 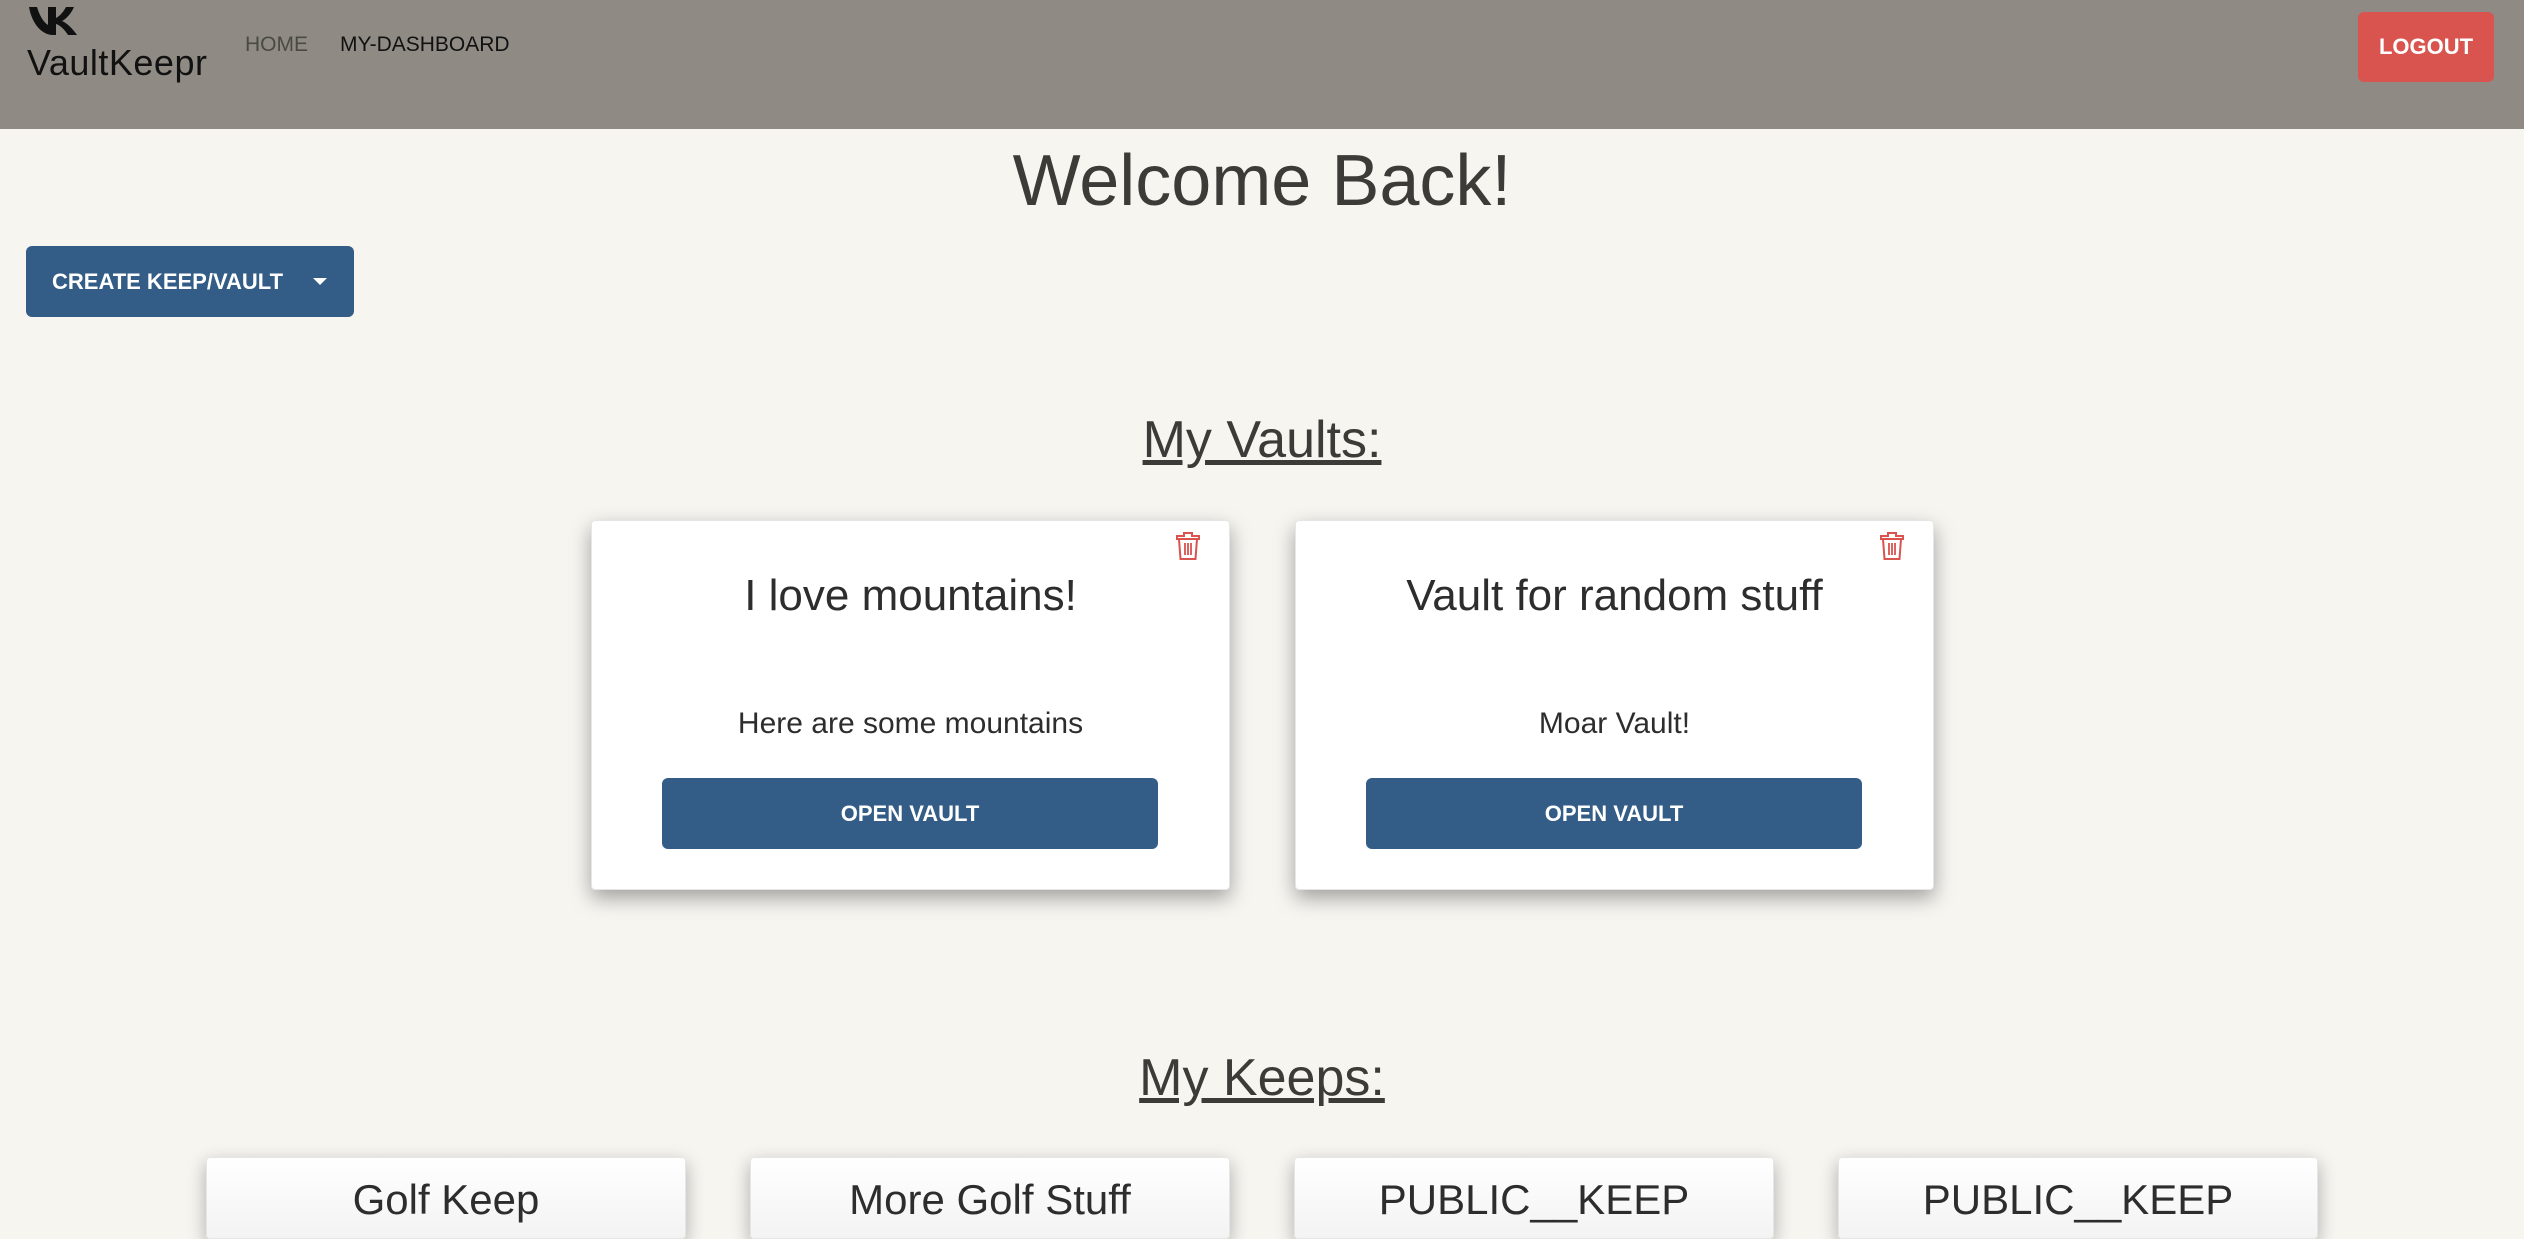 I want to click on logout-button: LOGOUT, so click(x=2426, y=47).